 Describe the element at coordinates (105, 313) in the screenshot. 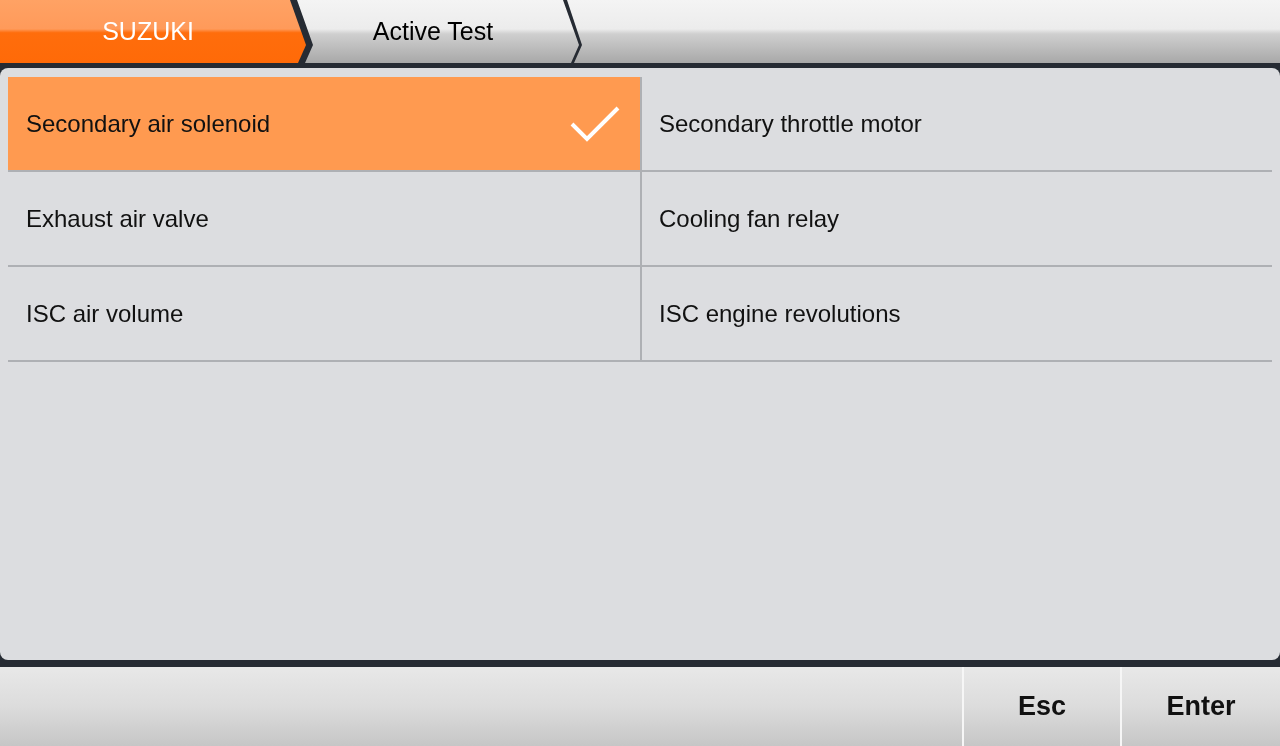

I see `test-item-label: ISC air volume` at that location.